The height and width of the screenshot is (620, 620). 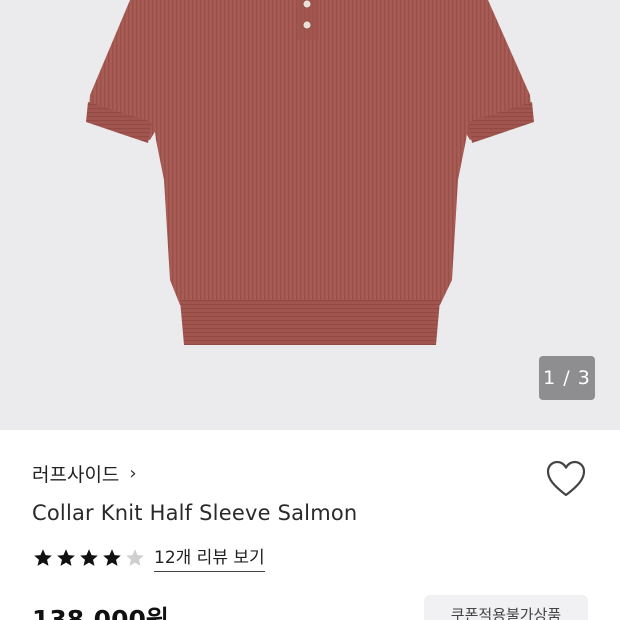 I want to click on image-counter: 1 / 3, so click(x=567, y=378).